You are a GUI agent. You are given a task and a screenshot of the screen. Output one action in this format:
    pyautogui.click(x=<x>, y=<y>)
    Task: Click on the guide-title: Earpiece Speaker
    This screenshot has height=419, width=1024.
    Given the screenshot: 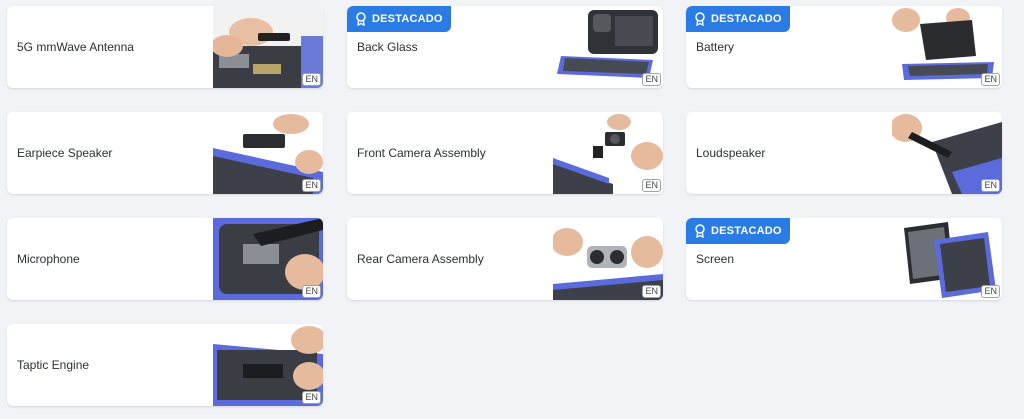 What is the action you would take?
    pyautogui.click(x=65, y=153)
    